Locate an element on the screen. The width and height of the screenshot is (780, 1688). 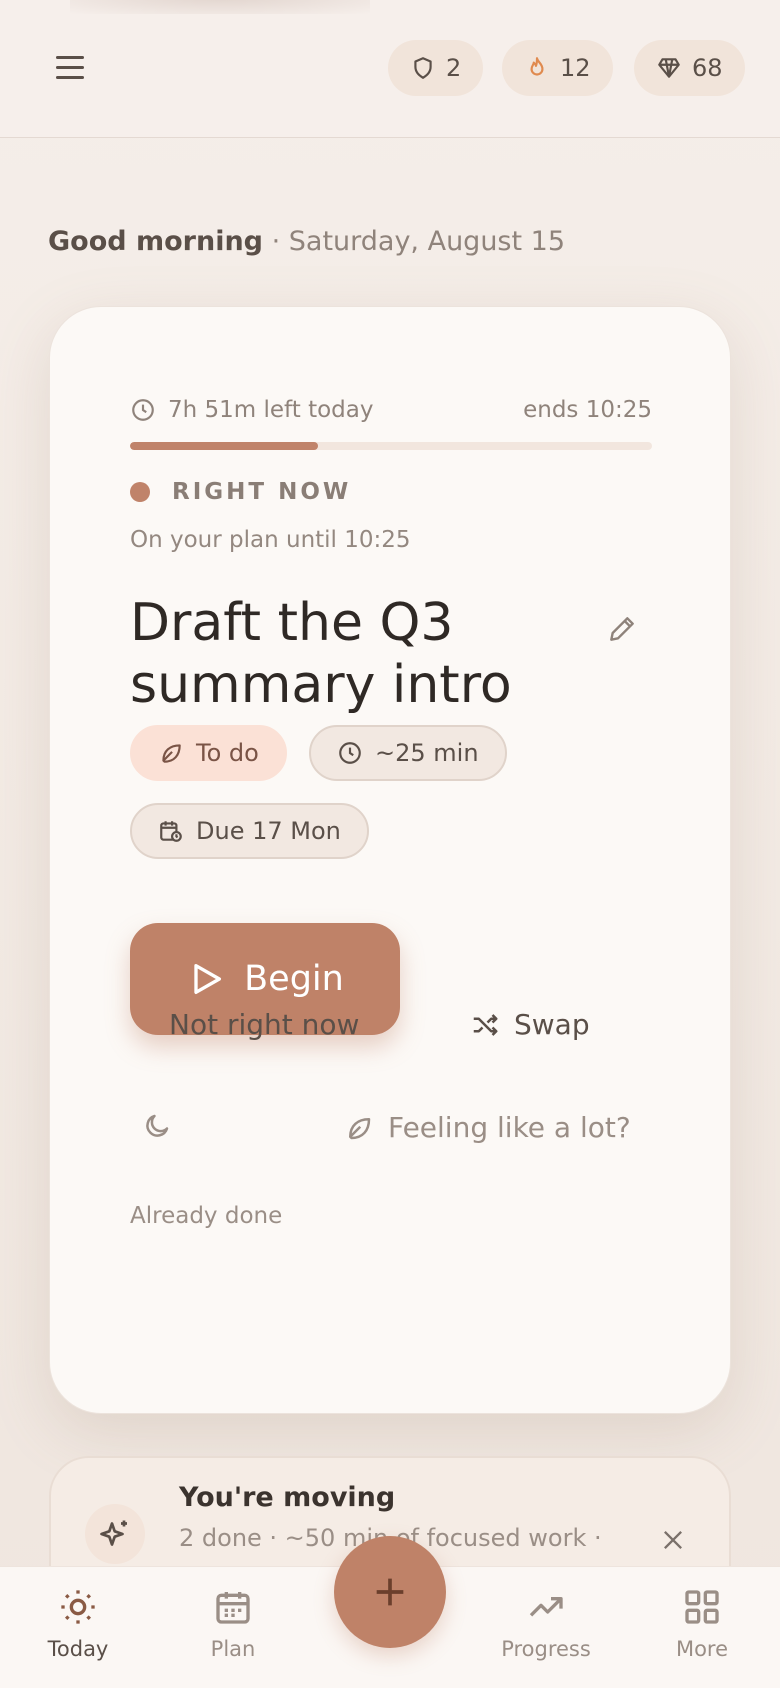
already-done-link: Already done is located at coordinates (206, 1216).